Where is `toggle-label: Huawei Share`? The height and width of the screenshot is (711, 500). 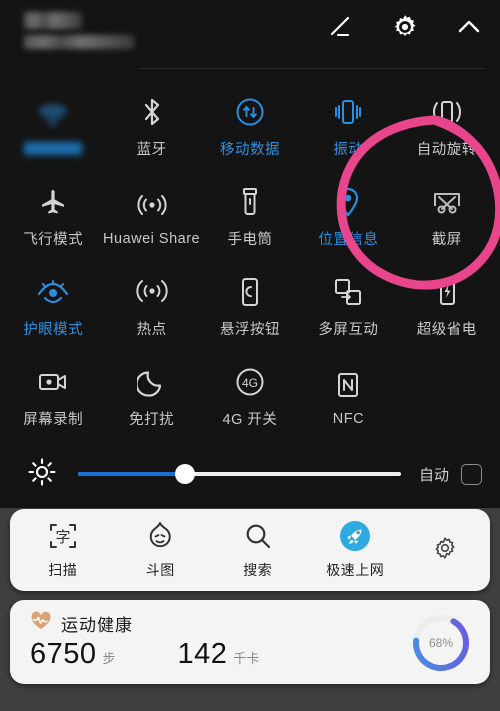 toggle-label: Huawei Share is located at coordinates (152, 238).